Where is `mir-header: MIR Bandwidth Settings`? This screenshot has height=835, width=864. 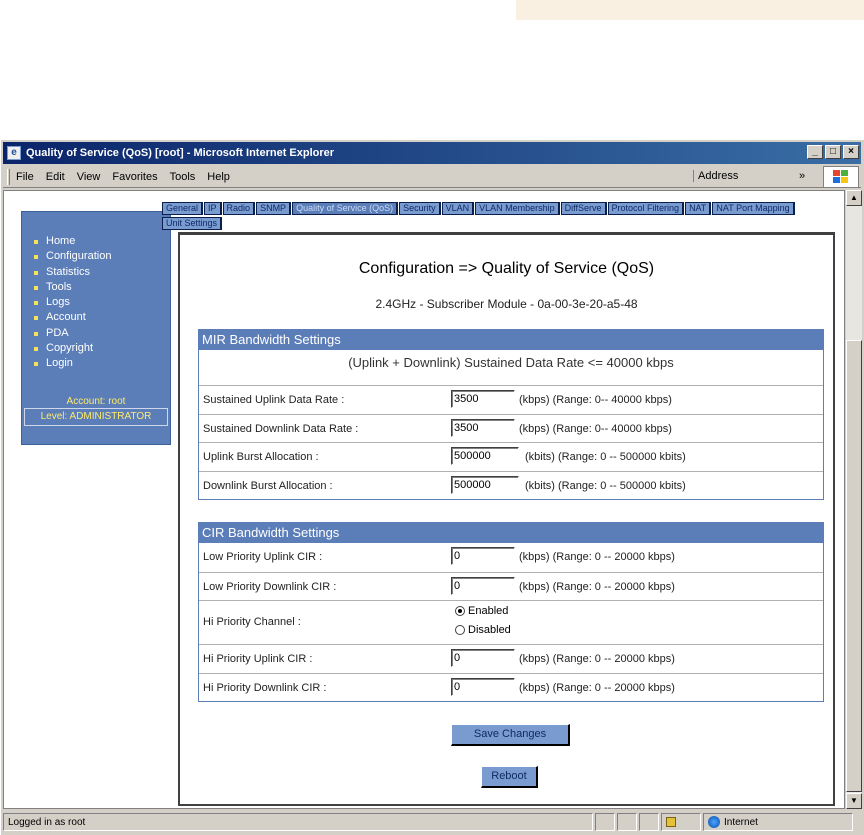 mir-header: MIR Bandwidth Settings is located at coordinates (511, 340).